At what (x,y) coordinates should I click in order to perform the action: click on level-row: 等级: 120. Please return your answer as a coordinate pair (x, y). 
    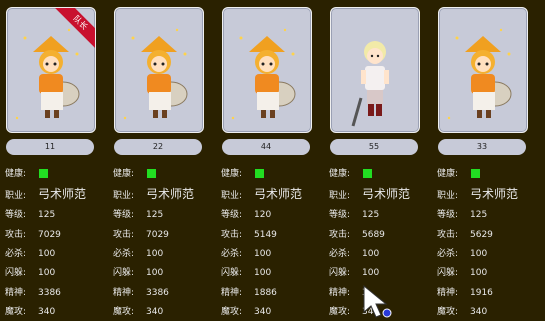
    Looking at the image, I should click on (243, 215).